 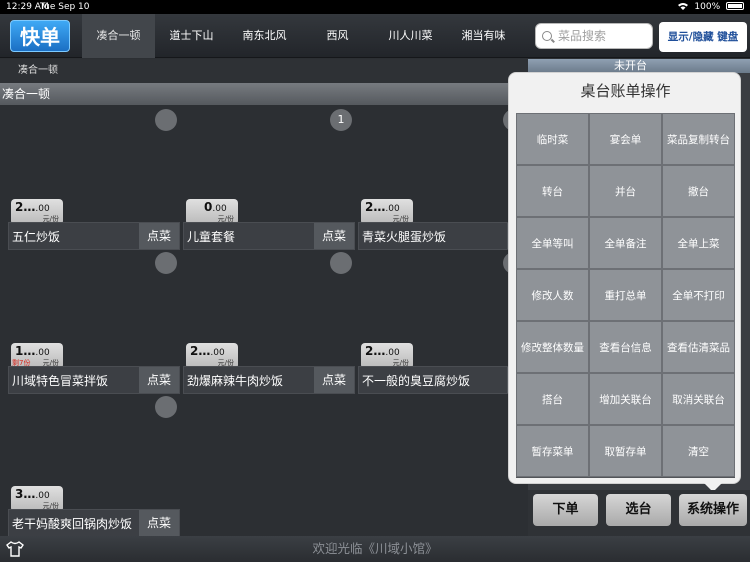 I want to click on status-date: Tue Sep 10, so click(x=65, y=7).